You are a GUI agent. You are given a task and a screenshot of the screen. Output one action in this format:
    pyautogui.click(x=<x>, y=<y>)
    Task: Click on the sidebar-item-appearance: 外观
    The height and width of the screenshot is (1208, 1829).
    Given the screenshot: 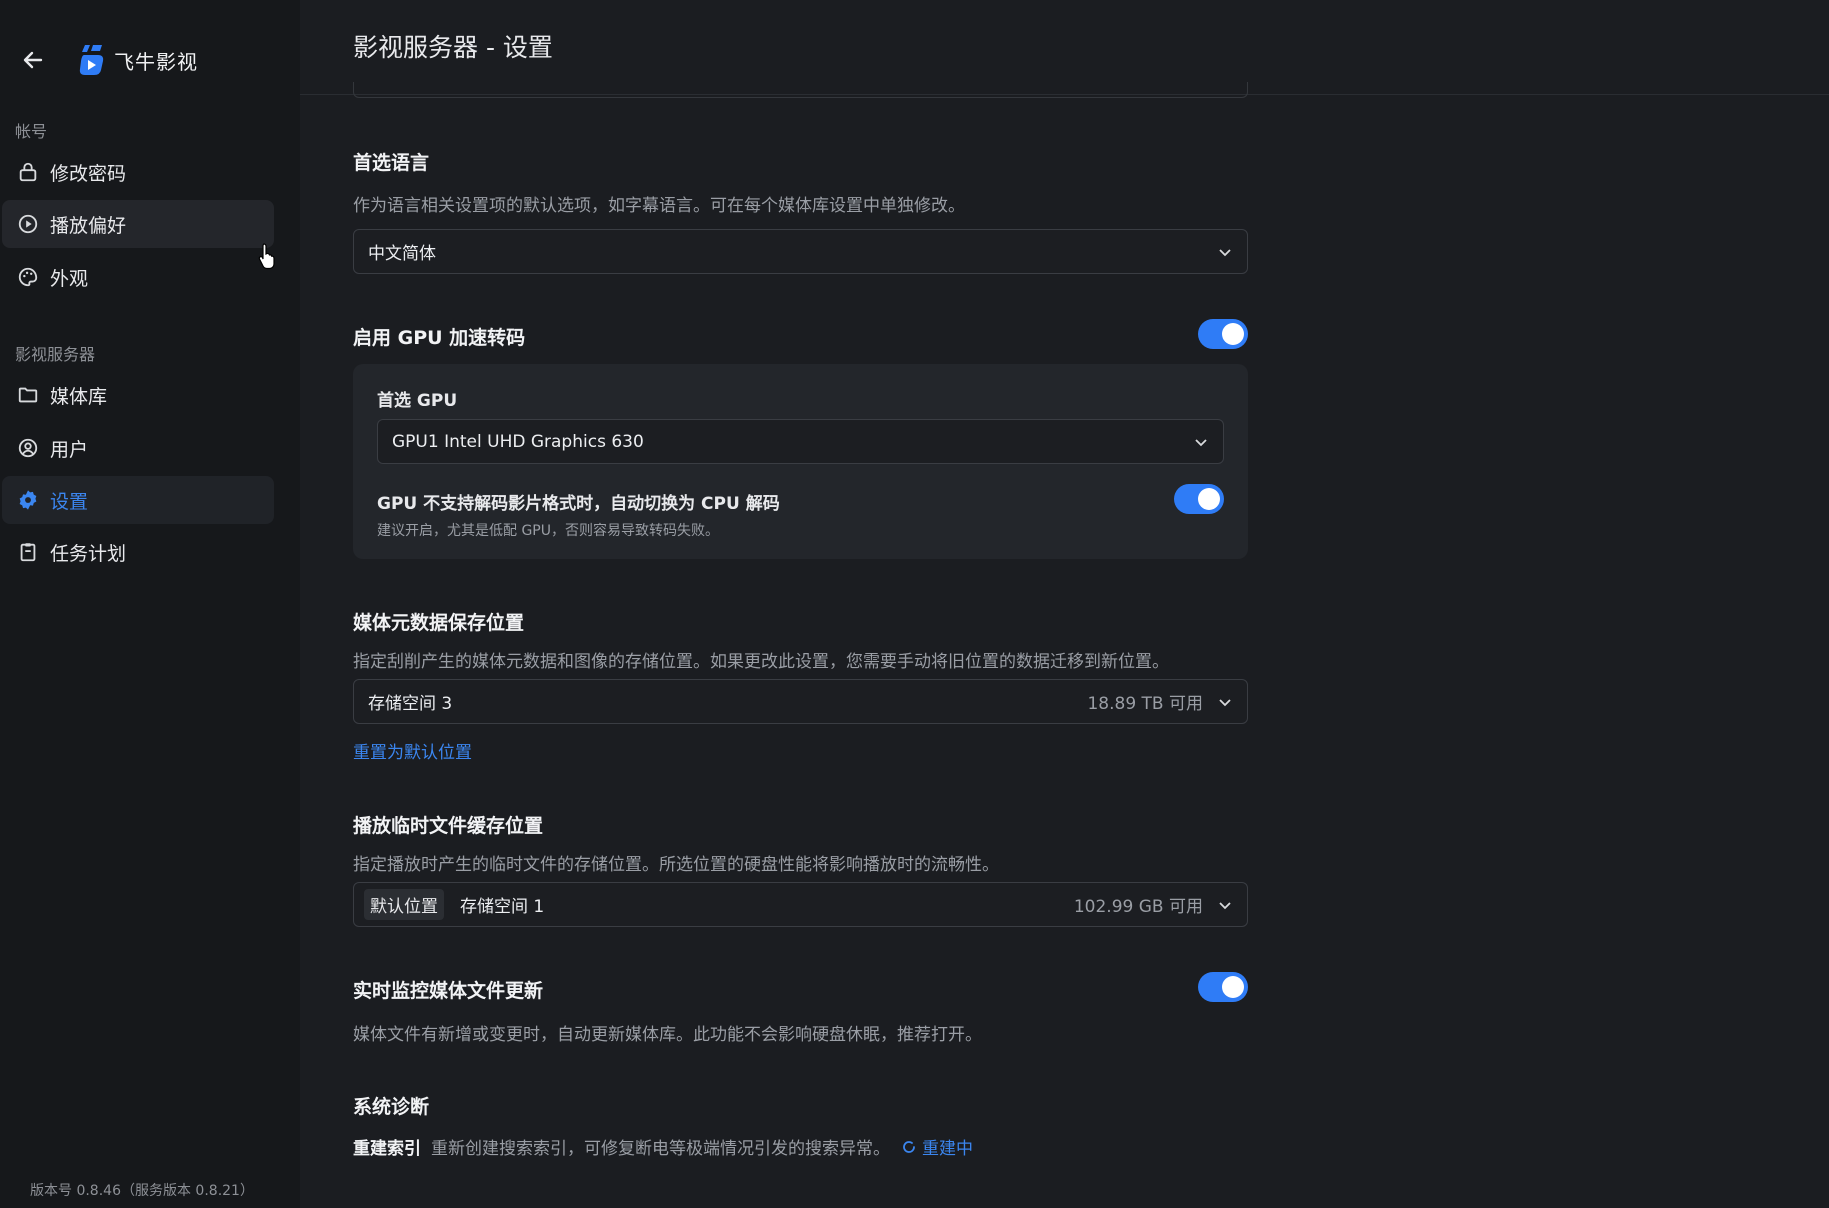 What is the action you would take?
    pyautogui.click(x=138, y=277)
    